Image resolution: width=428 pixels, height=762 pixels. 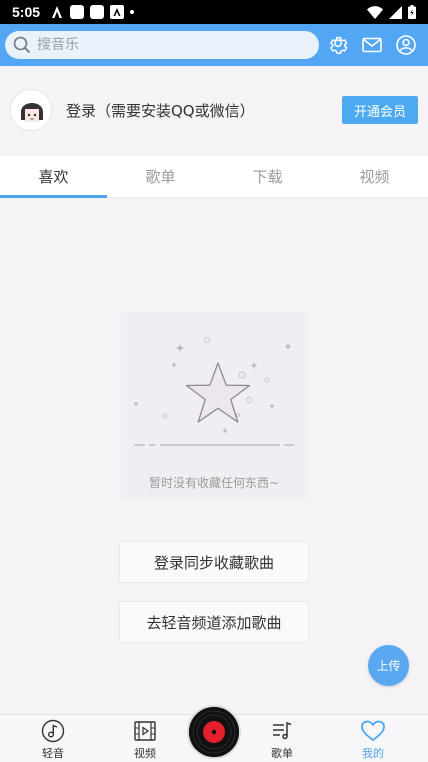 What do you see at coordinates (373, 753) in the screenshot?
I see `nav-label: 我的` at bounding box center [373, 753].